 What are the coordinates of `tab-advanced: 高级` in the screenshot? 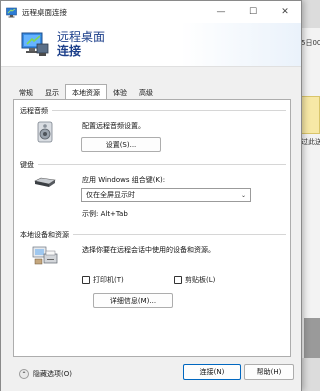 It's located at (146, 92).